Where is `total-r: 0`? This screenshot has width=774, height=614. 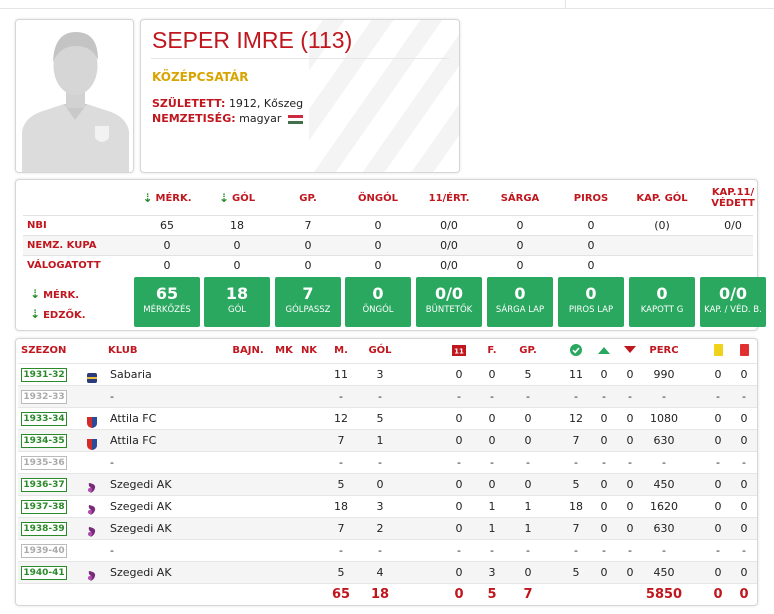 total-r: 0 is located at coordinates (744, 594).